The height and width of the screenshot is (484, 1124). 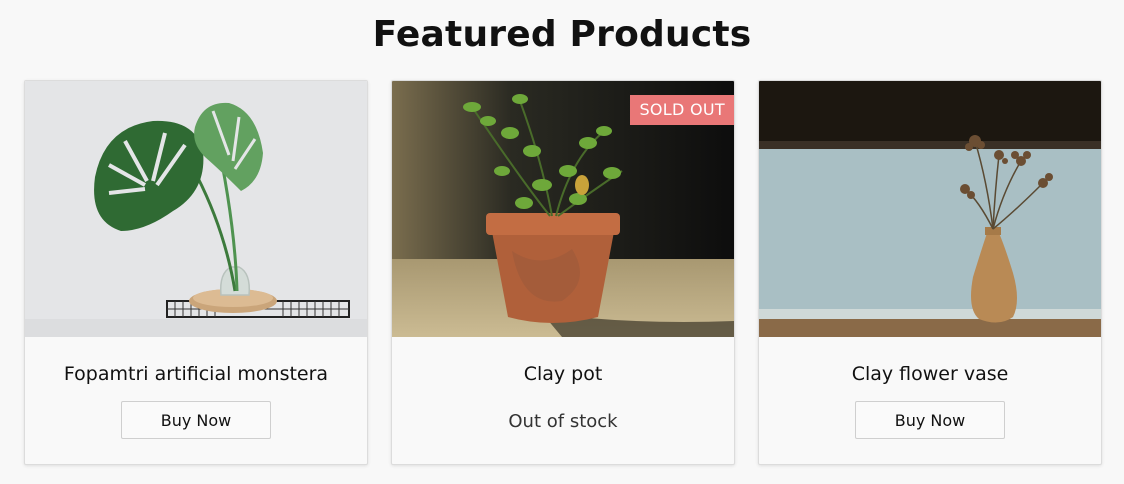 What do you see at coordinates (682, 110) in the screenshot?
I see `sold-out-badge: SOLD OUT` at bounding box center [682, 110].